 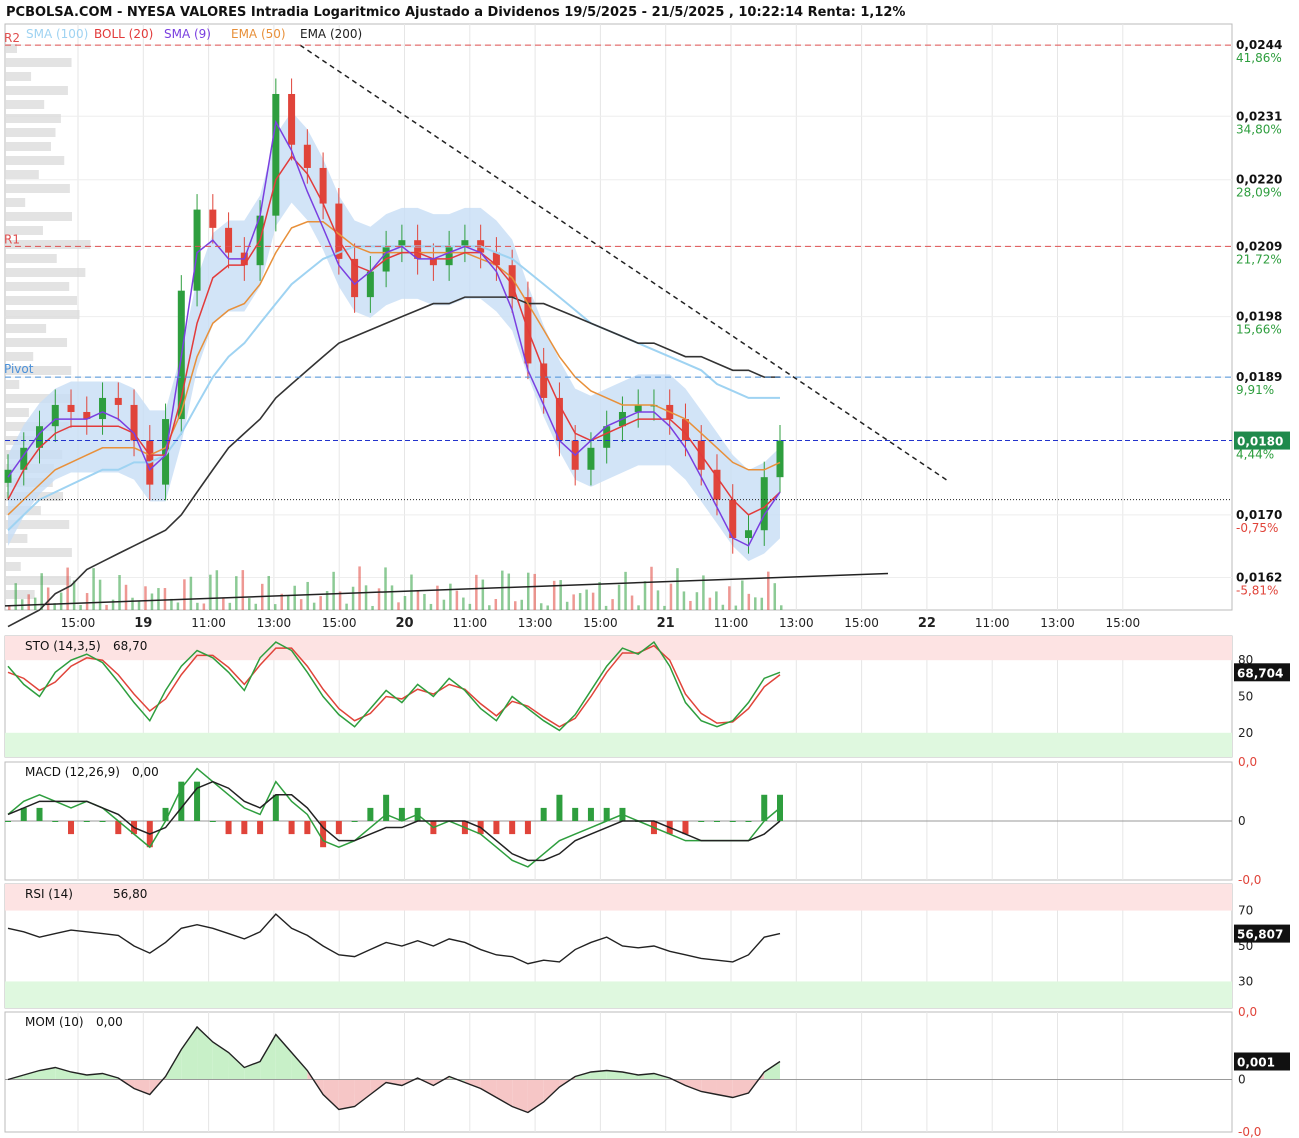 I want to click on legend-item: EMA (50), so click(x=258, y=34).